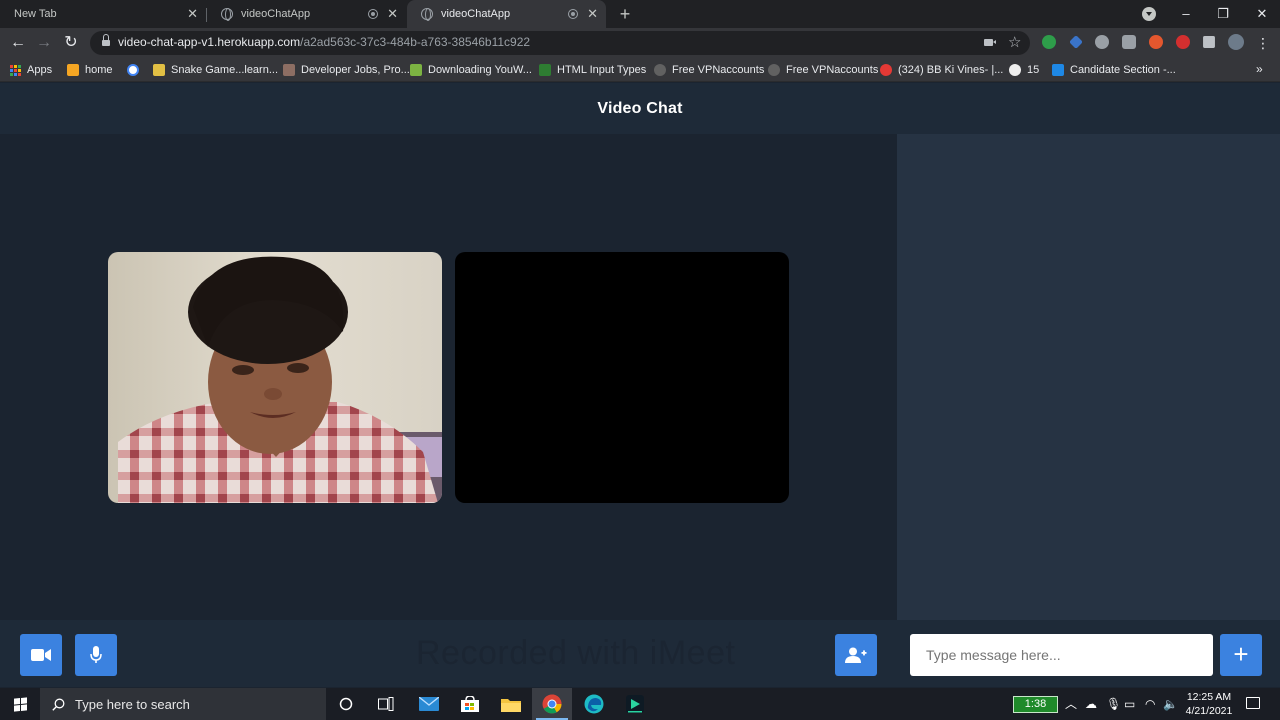 The height and width of the screenshot is (720, 1280). Describe the element at coordinates (31, 70) in the screenshot. I see `bookmark-apps: Apps` at that location.